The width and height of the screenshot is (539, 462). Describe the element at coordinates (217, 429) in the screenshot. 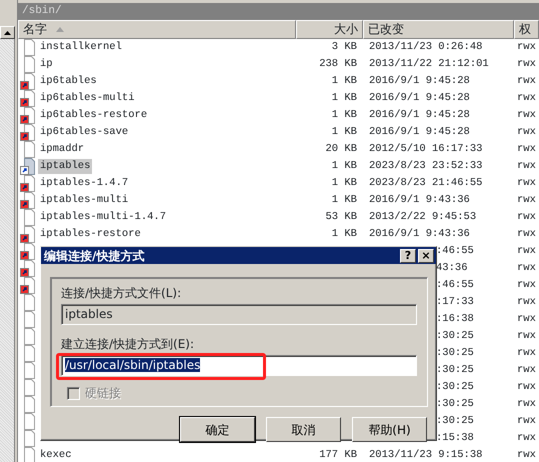

I see `dialog-button: 确定` at that location.